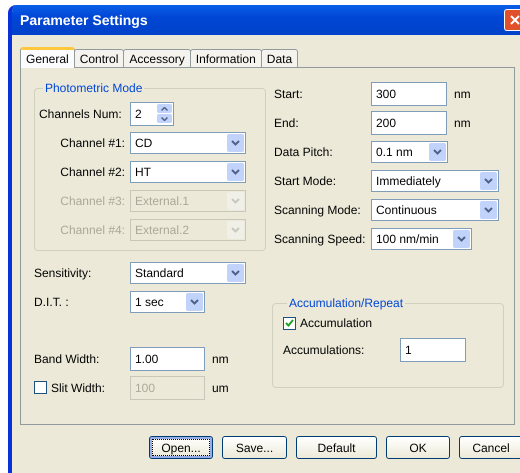  Describe the element at coordinates (279, 58) in the screenshot. I see `tab: Data` at that location.